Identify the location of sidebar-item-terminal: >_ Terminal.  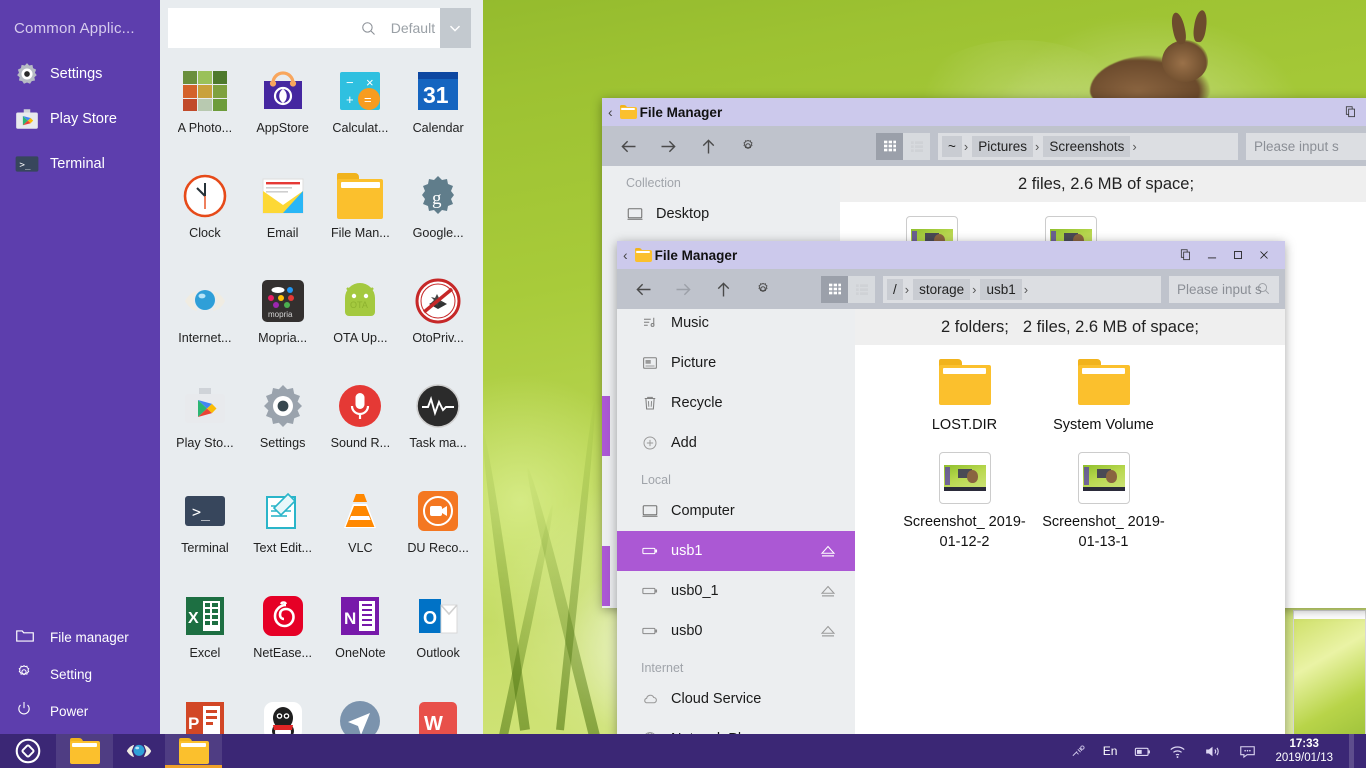
(80, 163).